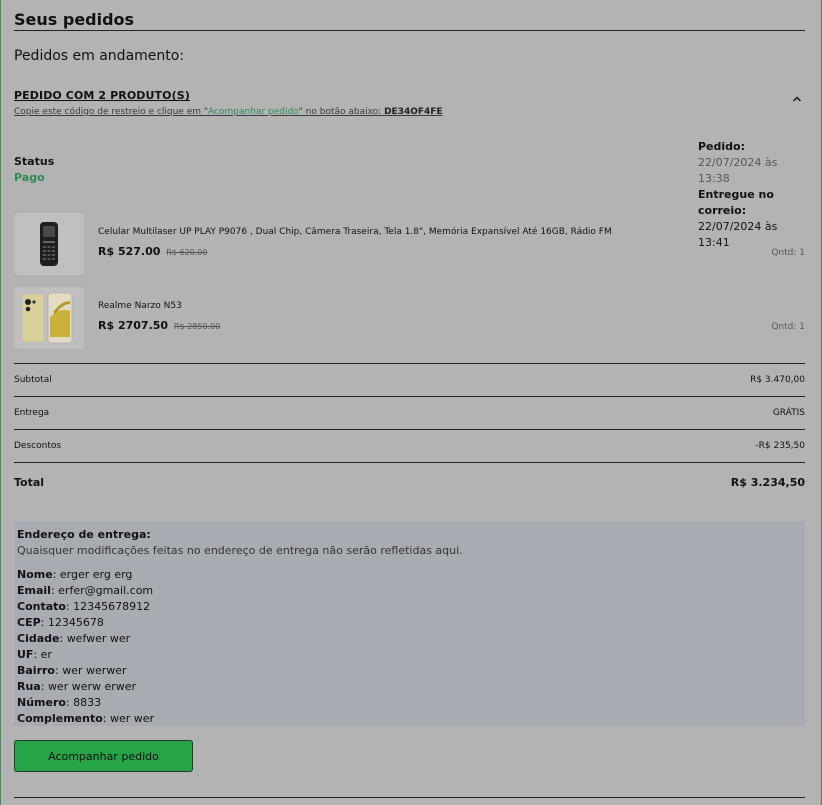 This screenshot has width=822, height=805. Describe the element at coordinates (413, 112) in the screenshot. I see `tracking-code: DE34OF4FE` at that location.